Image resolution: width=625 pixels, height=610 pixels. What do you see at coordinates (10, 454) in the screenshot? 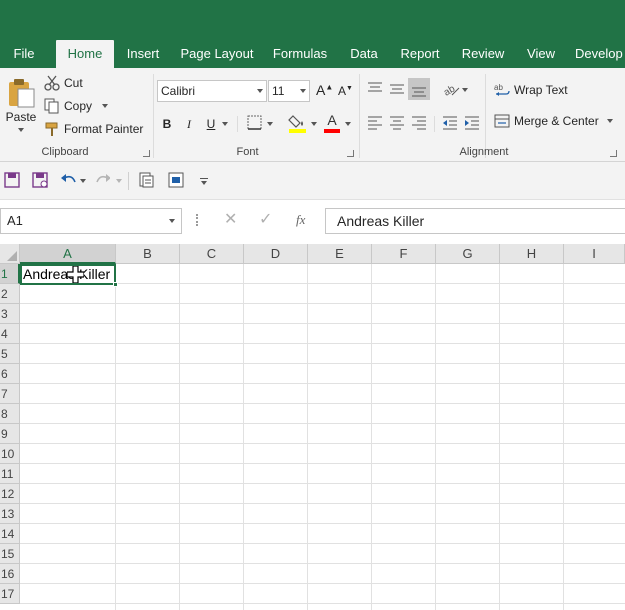
I see `row-header-10: 10` at bounding box center [10, 454].